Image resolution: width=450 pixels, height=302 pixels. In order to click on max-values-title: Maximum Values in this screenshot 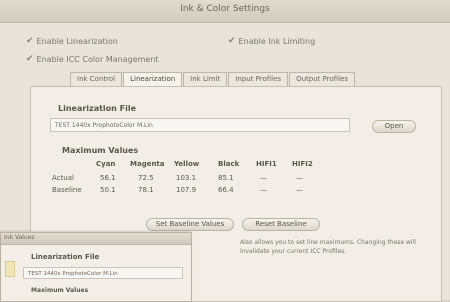, I will do `click(100, 150)`.